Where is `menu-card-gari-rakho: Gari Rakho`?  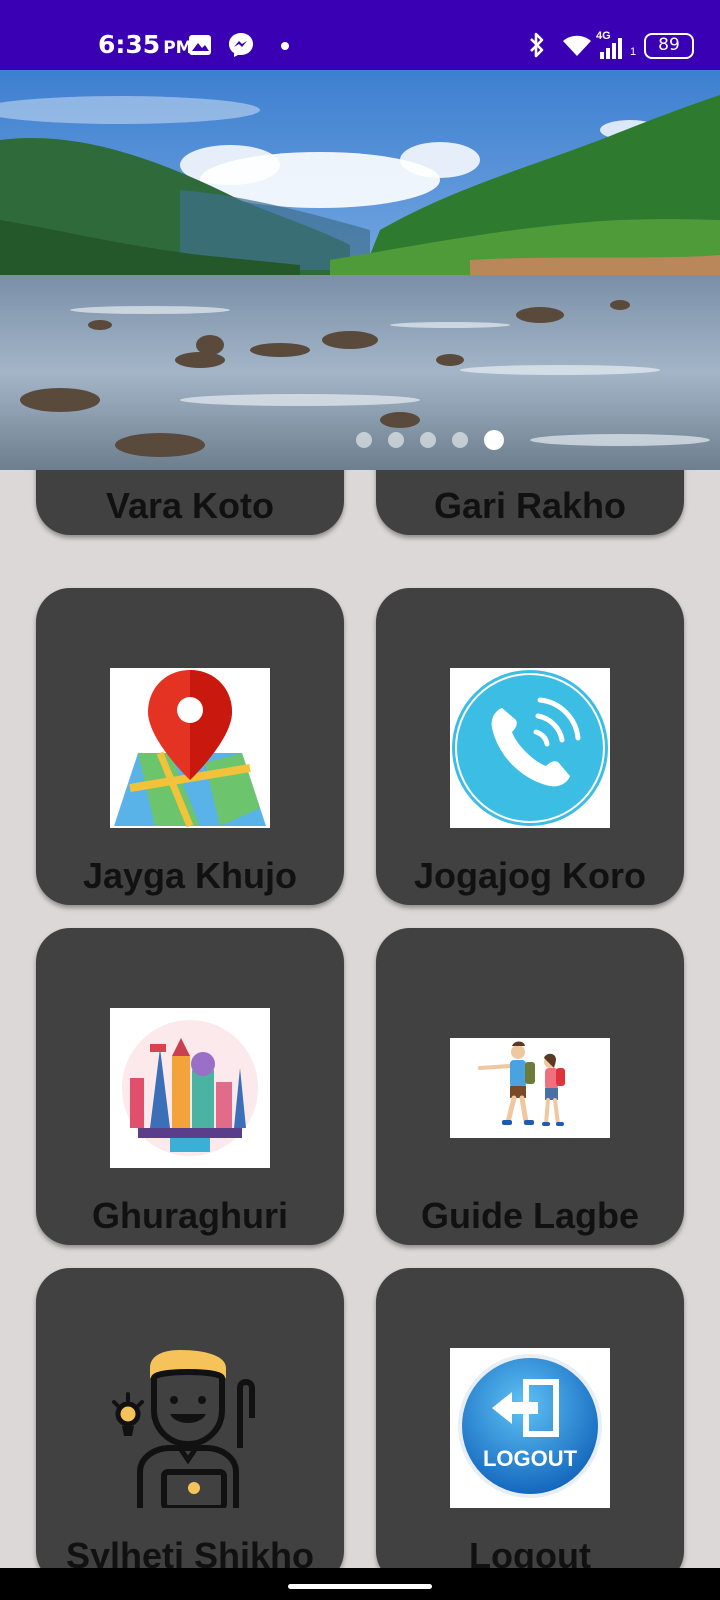 menu-card-gari-rakho: Gari Rakho is located at coordinates (530, 502).